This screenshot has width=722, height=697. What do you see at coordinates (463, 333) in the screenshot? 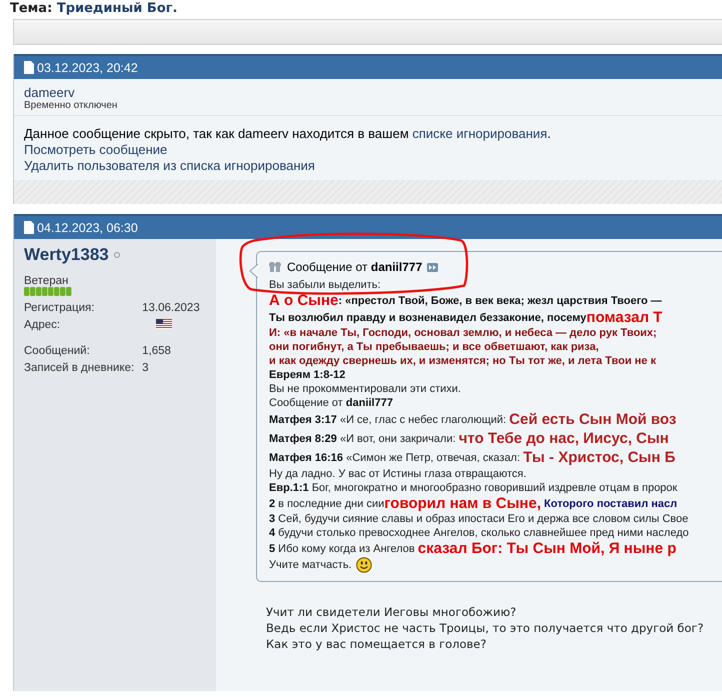
I see `quote-line: И: «в начале Ты, Господи, основал землю, и небеса — дело рук Твоих;` at bounding box center [463, 333].